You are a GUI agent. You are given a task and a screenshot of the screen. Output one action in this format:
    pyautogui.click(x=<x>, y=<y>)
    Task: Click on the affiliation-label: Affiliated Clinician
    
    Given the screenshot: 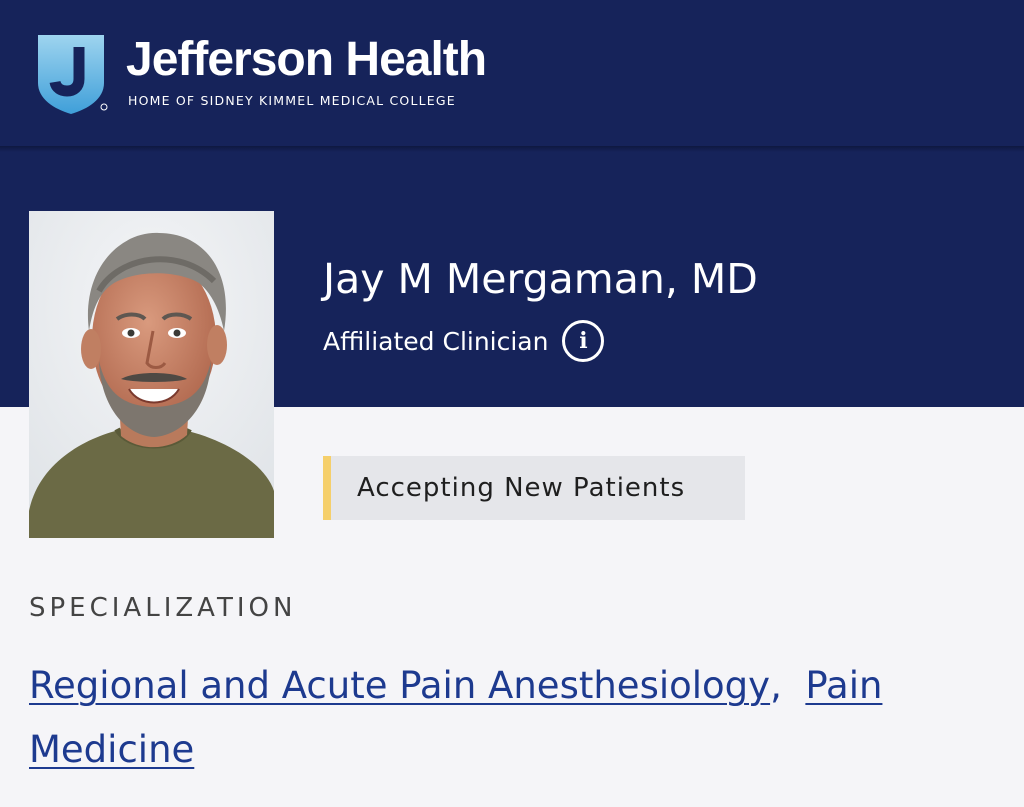 What is the action you would take?
    pyautogui.click(x=436, y=341)
    